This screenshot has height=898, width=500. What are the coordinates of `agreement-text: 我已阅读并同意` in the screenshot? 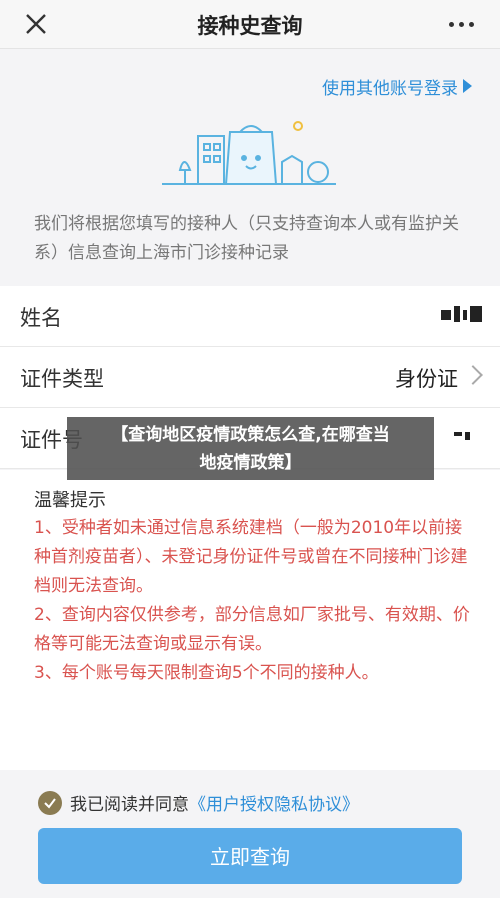 It's located at (129, 805).